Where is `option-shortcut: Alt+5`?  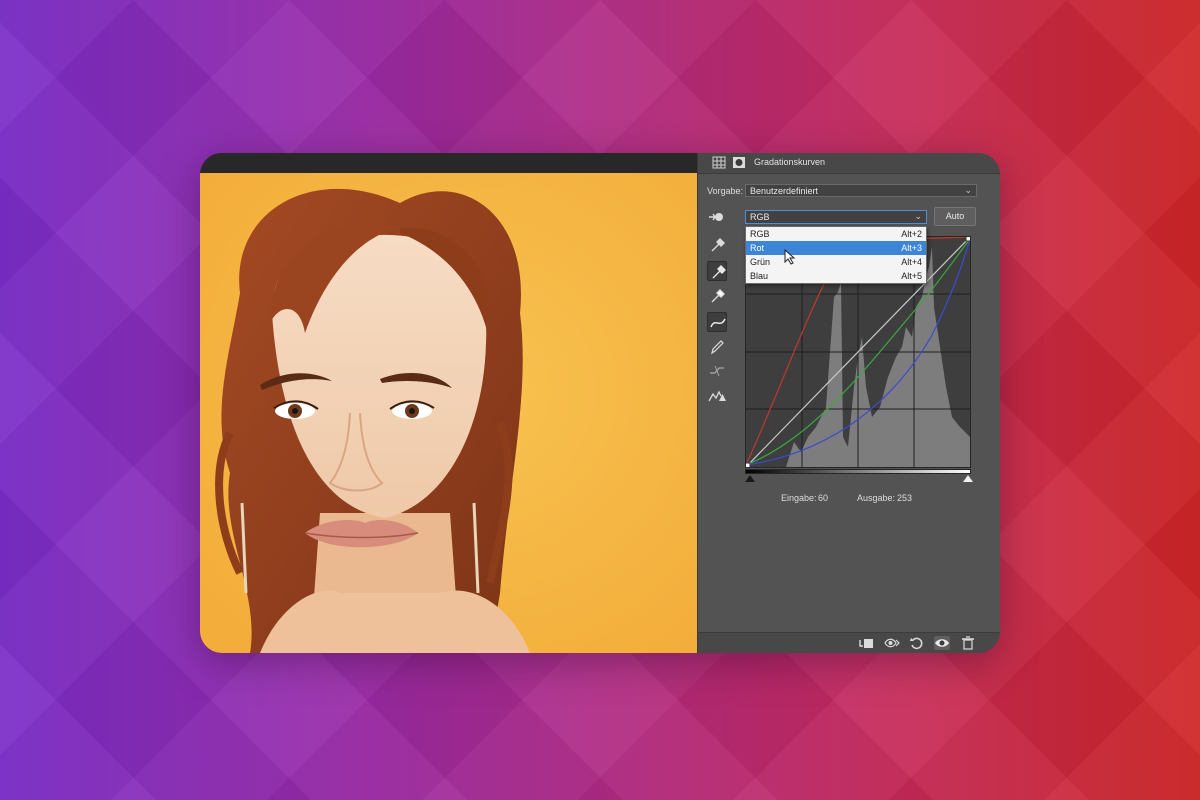 option-shortcut: Alt+5 is located at coordinates (911, 276).